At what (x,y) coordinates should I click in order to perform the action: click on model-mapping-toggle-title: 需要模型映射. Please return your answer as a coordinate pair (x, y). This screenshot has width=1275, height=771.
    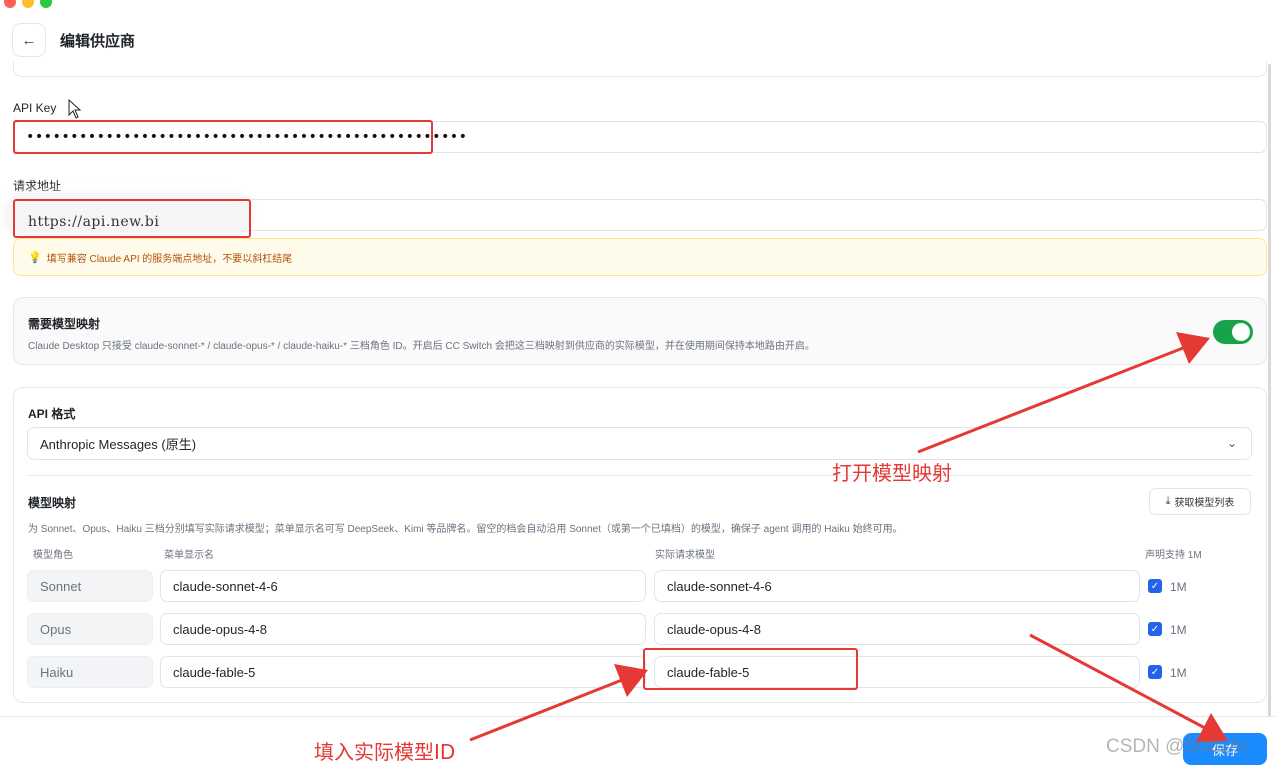
    Looking at the image, I should click on (64, 324).